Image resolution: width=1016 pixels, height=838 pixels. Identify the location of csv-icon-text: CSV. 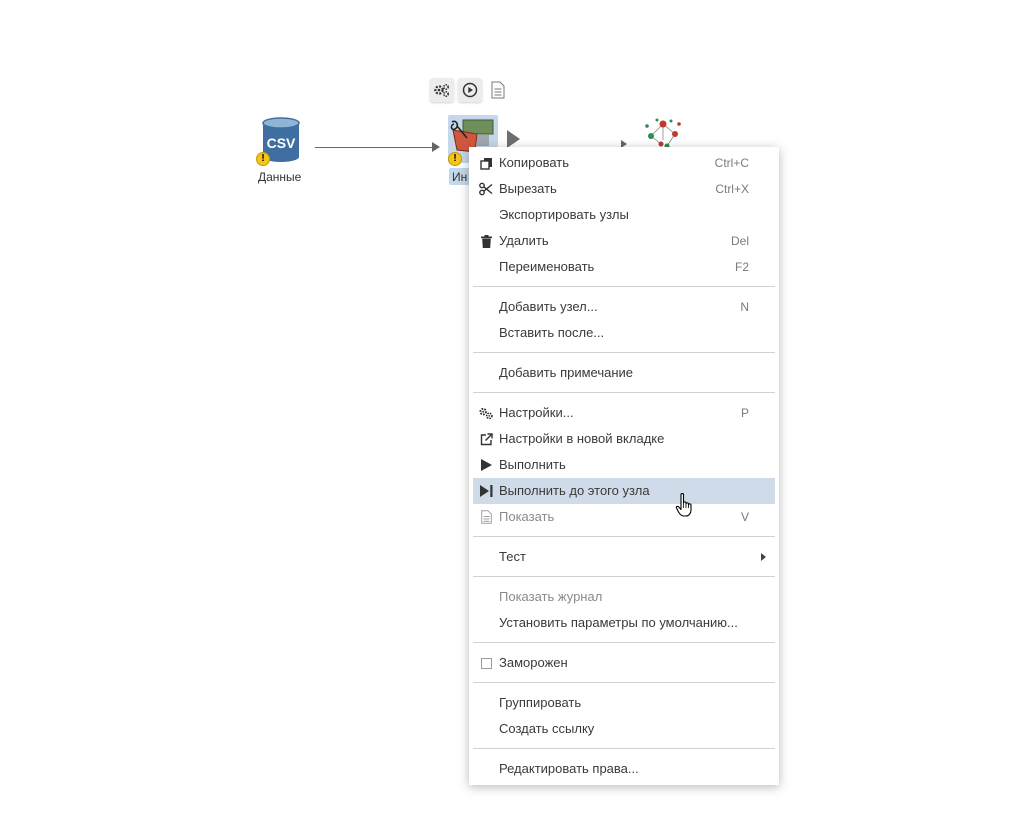
(281, 143).